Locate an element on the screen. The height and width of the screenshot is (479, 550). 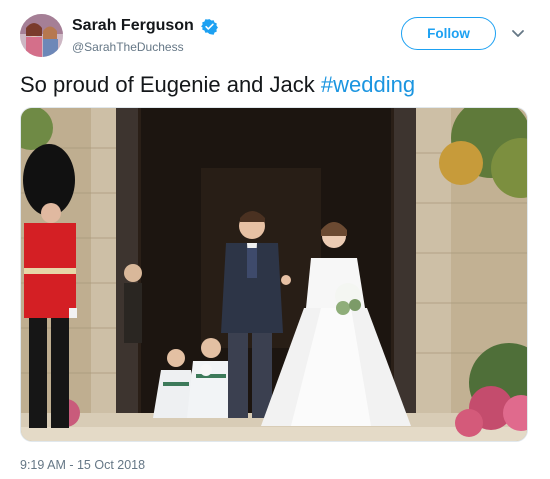
follow-button: Follow is located at coordinates (448, 33).